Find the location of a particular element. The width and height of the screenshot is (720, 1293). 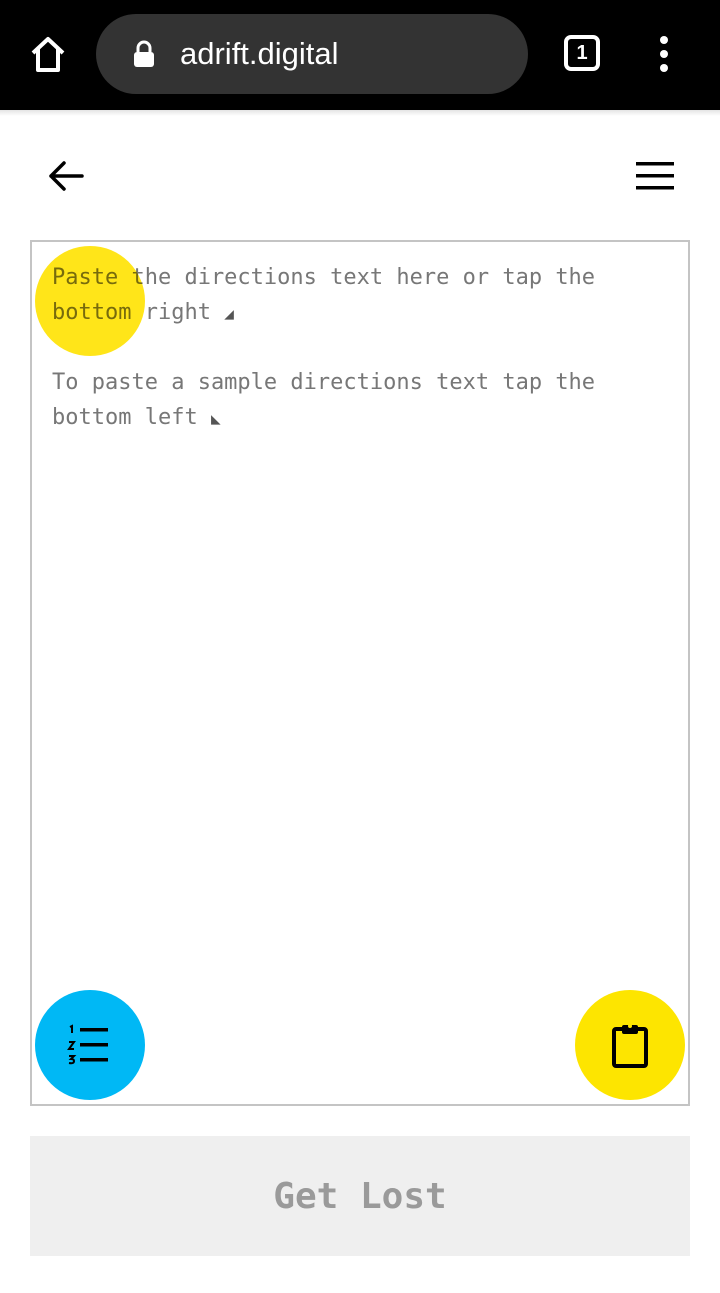

browser-toolbar: adrift.digital 1 is located at coordinates (360, 55).